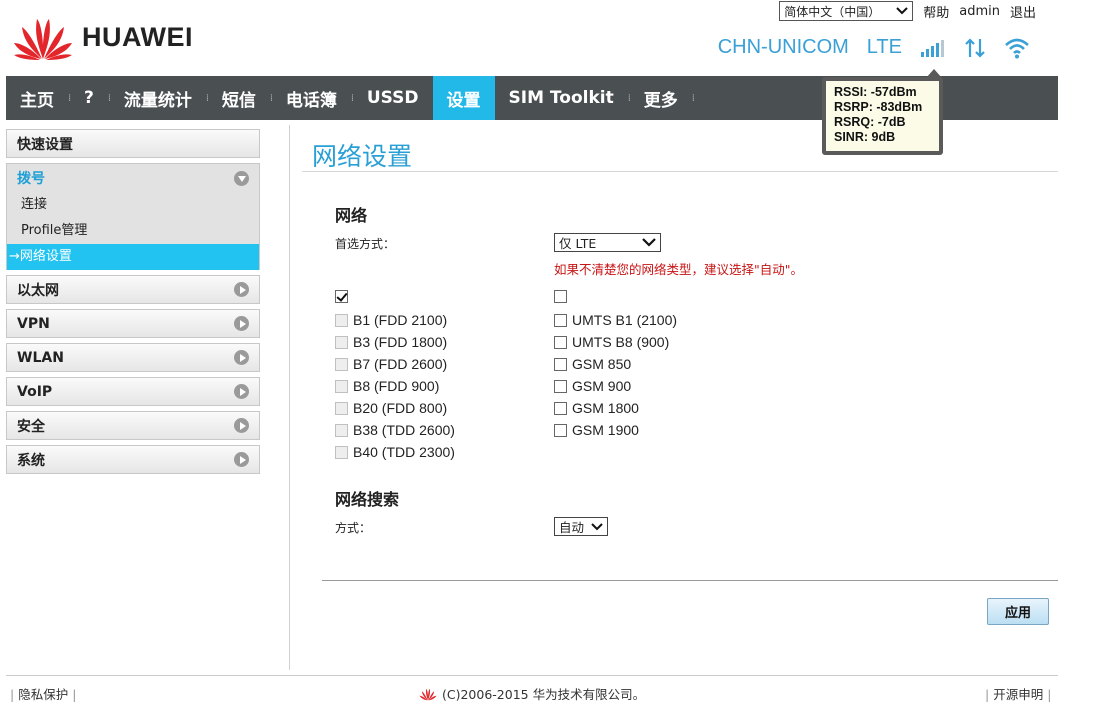 This screenshot has width=1102, height=708. I want to click on band-label: B20 (FDD 800), so click(400, 408).